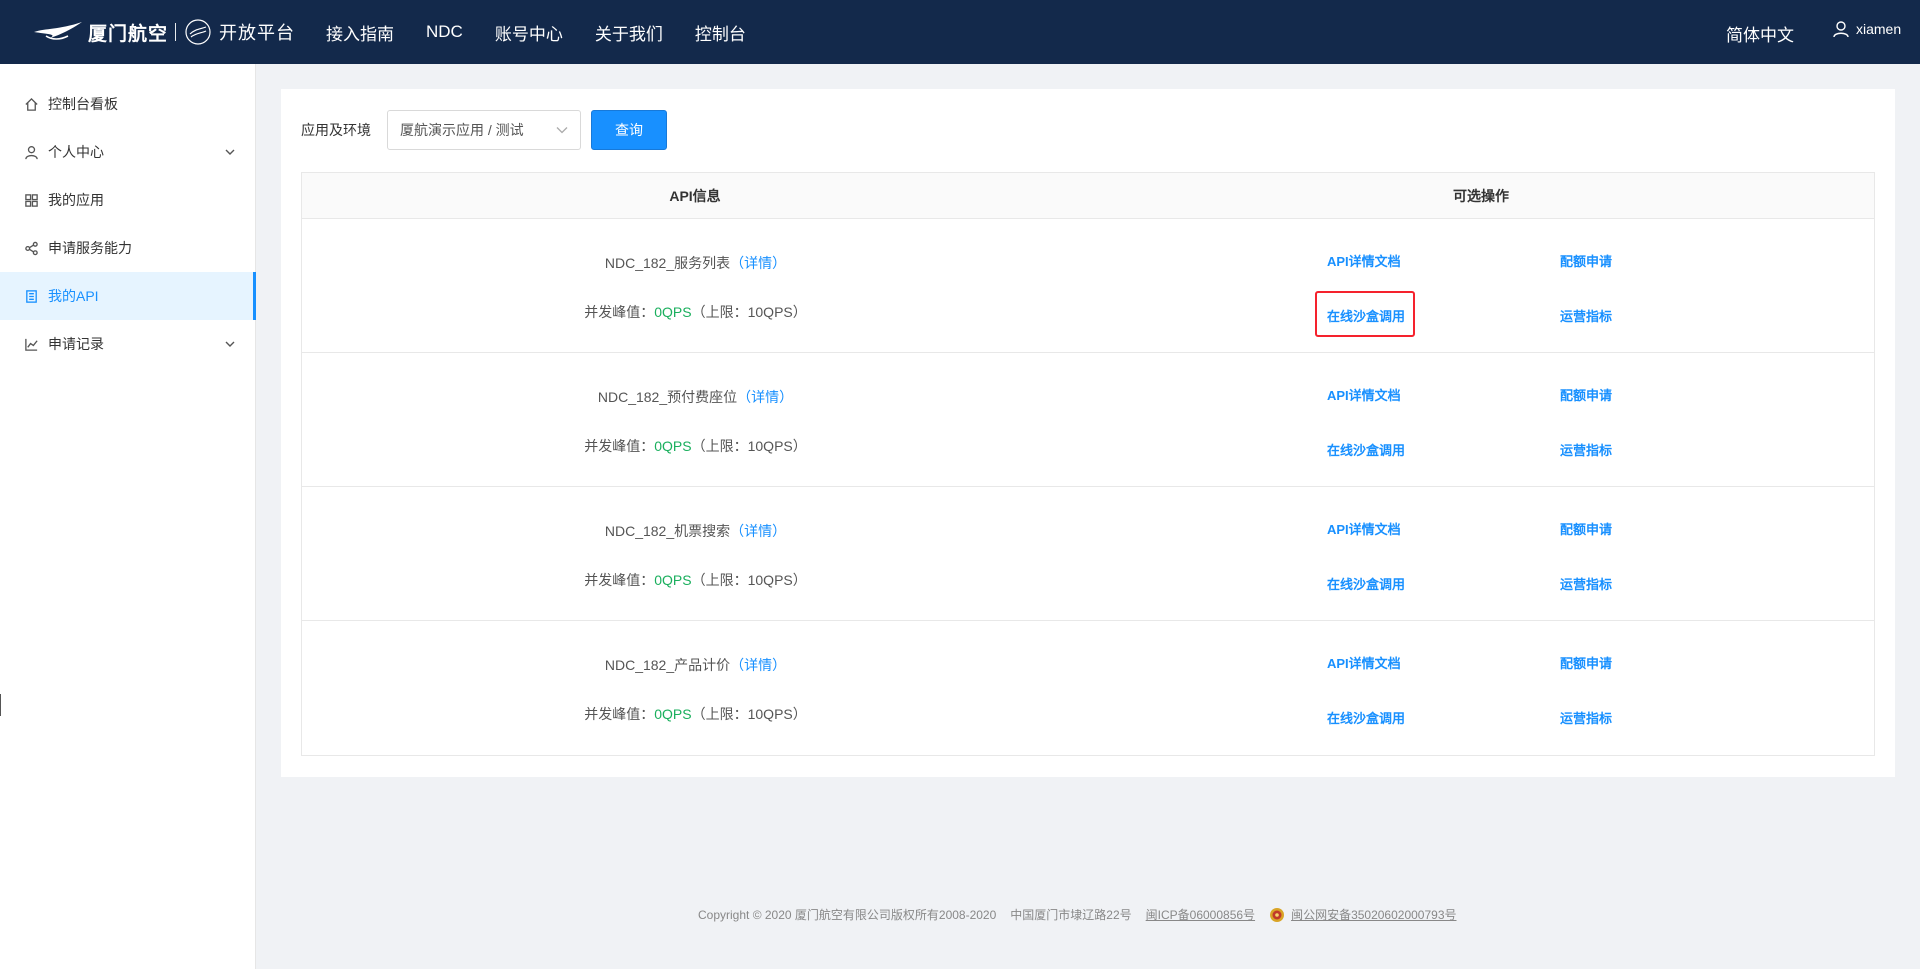  I want to click on logo-divider, so click(176, 32).